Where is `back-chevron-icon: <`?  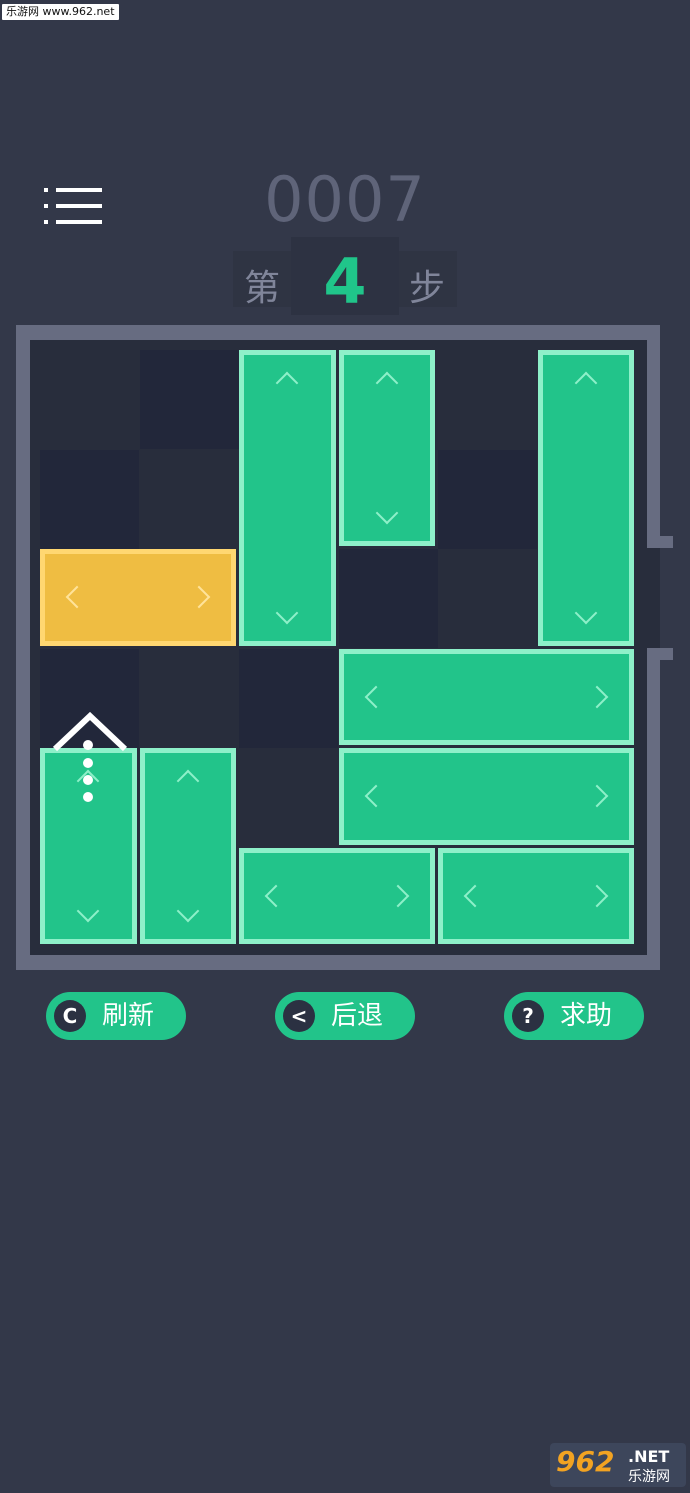
back-chevron-icon: < is located at coordinates (299, 1016).